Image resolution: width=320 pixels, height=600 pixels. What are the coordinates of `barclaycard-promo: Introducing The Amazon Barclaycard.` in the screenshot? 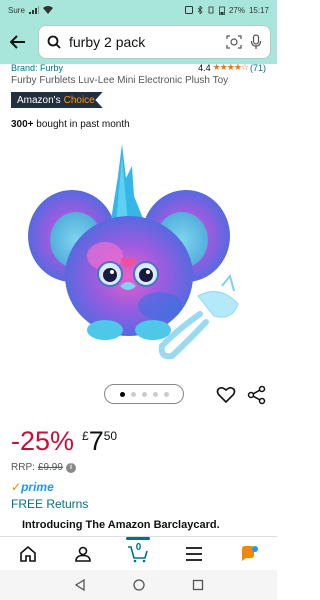 It's located at (121, 525).